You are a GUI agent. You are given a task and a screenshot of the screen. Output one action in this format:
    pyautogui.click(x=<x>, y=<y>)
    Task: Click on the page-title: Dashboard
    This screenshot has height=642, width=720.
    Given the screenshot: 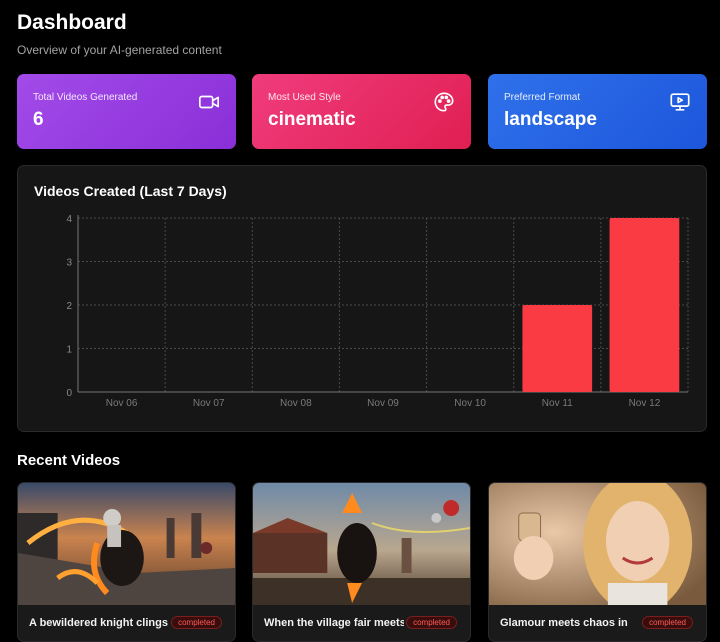 What is the action you would take?
    pyautogui.click(x=72, y=22)
    